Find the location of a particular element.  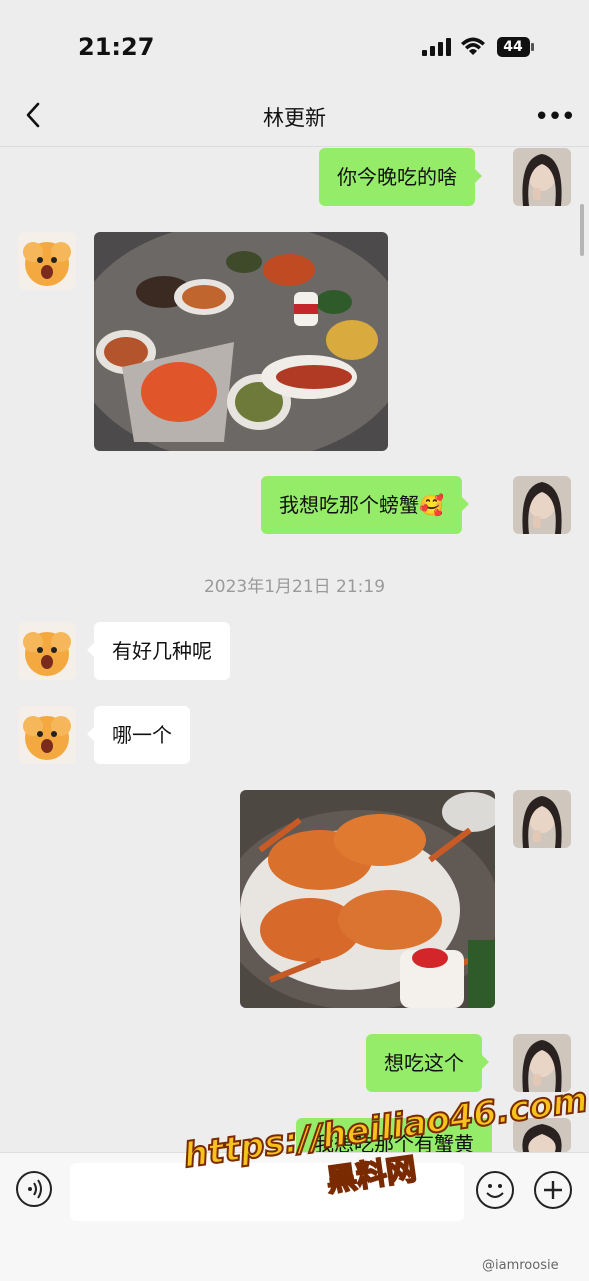

chat-timestamp: 2023年1月21日 21:19 is located at coordinates (294, 587).